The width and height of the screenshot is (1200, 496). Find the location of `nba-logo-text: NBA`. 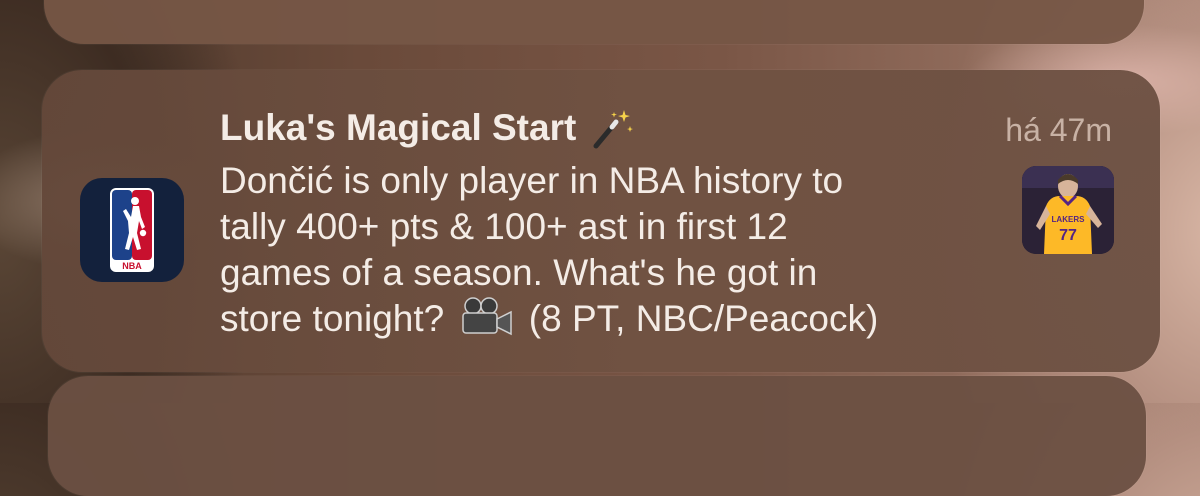

nba-logo-text: NBA is located at coordinates (132, 266).